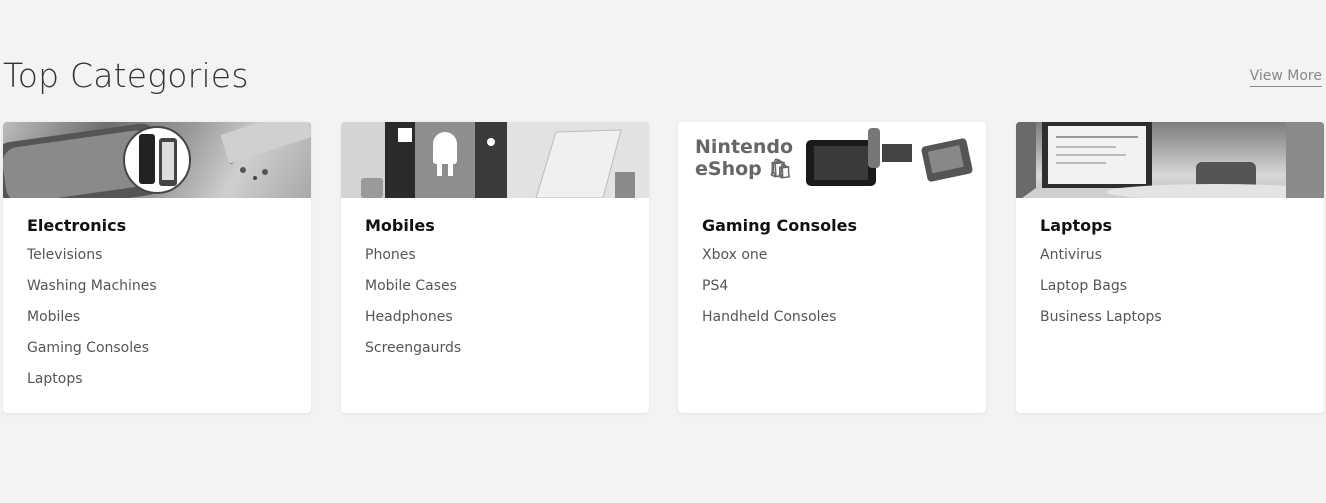  Describe the element at coordinates (495, 324) in the screenshot. I see `category-link-headphones: Headphones` at that location.